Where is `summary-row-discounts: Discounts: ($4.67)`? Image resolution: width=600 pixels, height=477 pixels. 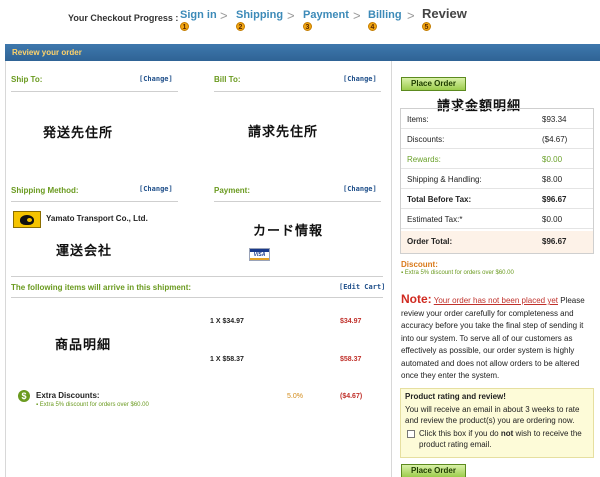
summary-row-discounts: Discounts: ($4.67) is located at coordinates (497, 139).